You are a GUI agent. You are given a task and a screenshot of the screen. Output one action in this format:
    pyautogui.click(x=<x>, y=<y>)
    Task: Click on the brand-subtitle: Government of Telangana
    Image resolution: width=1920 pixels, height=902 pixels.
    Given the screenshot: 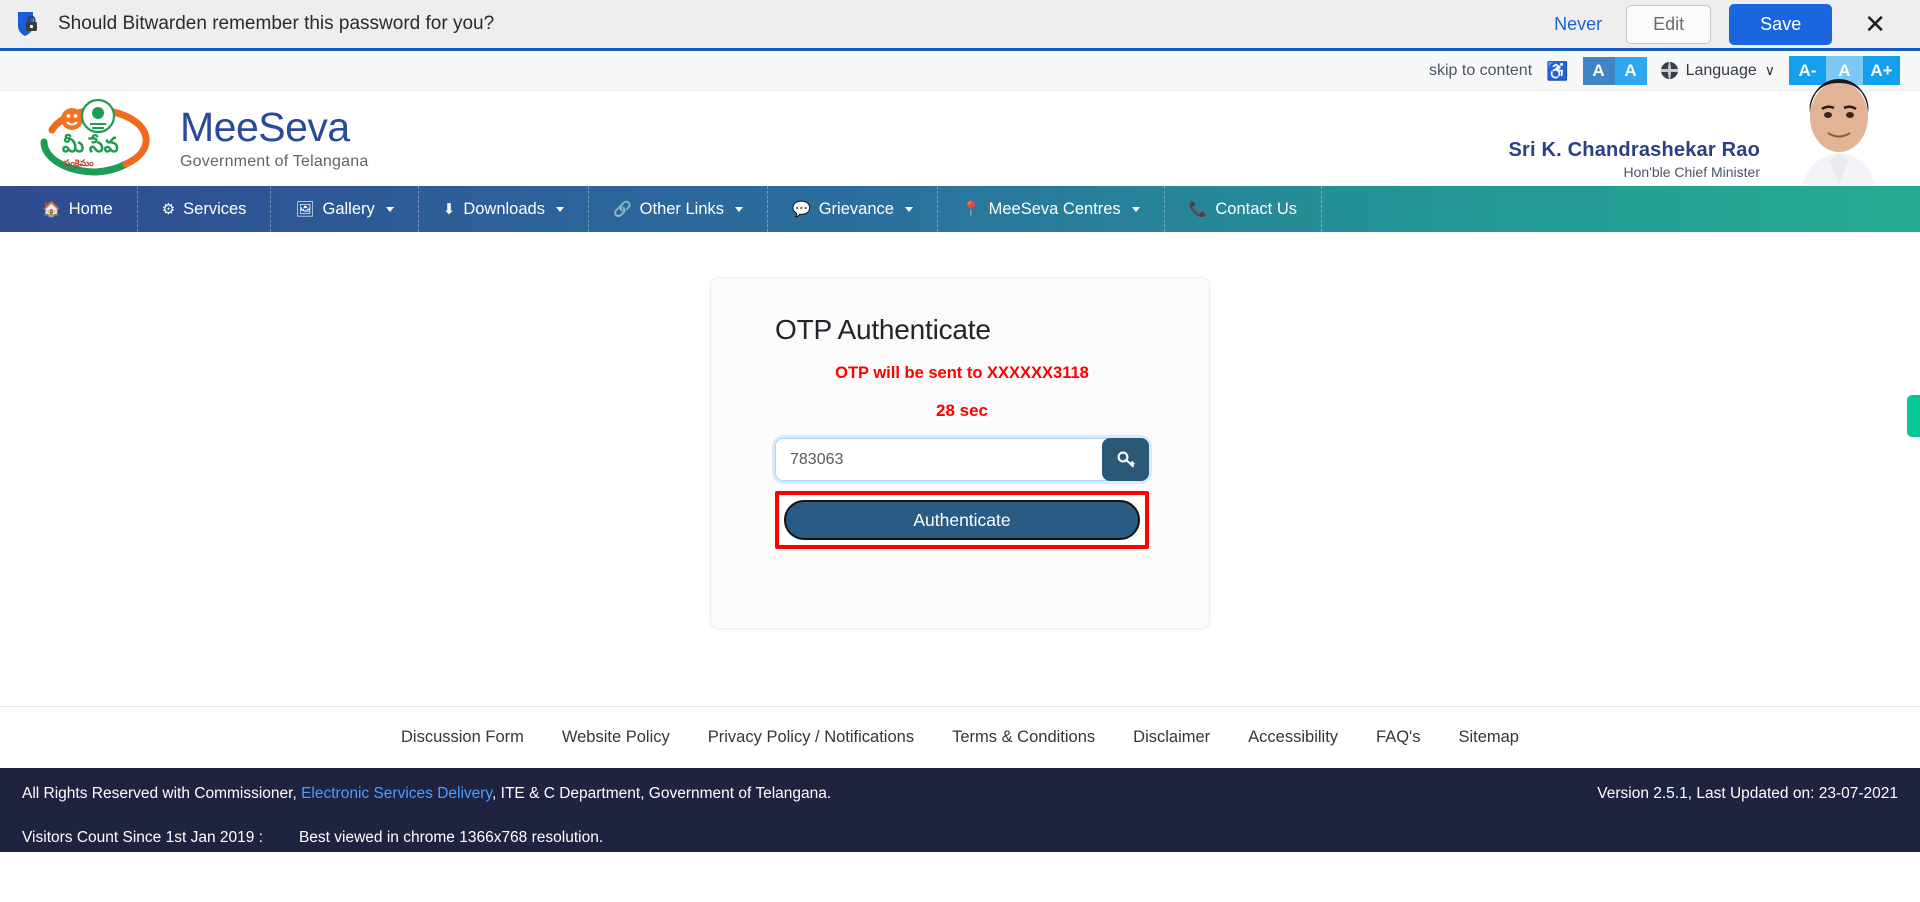 What is the action you would take?
    pyautogui.click(x=274, y=161)
    